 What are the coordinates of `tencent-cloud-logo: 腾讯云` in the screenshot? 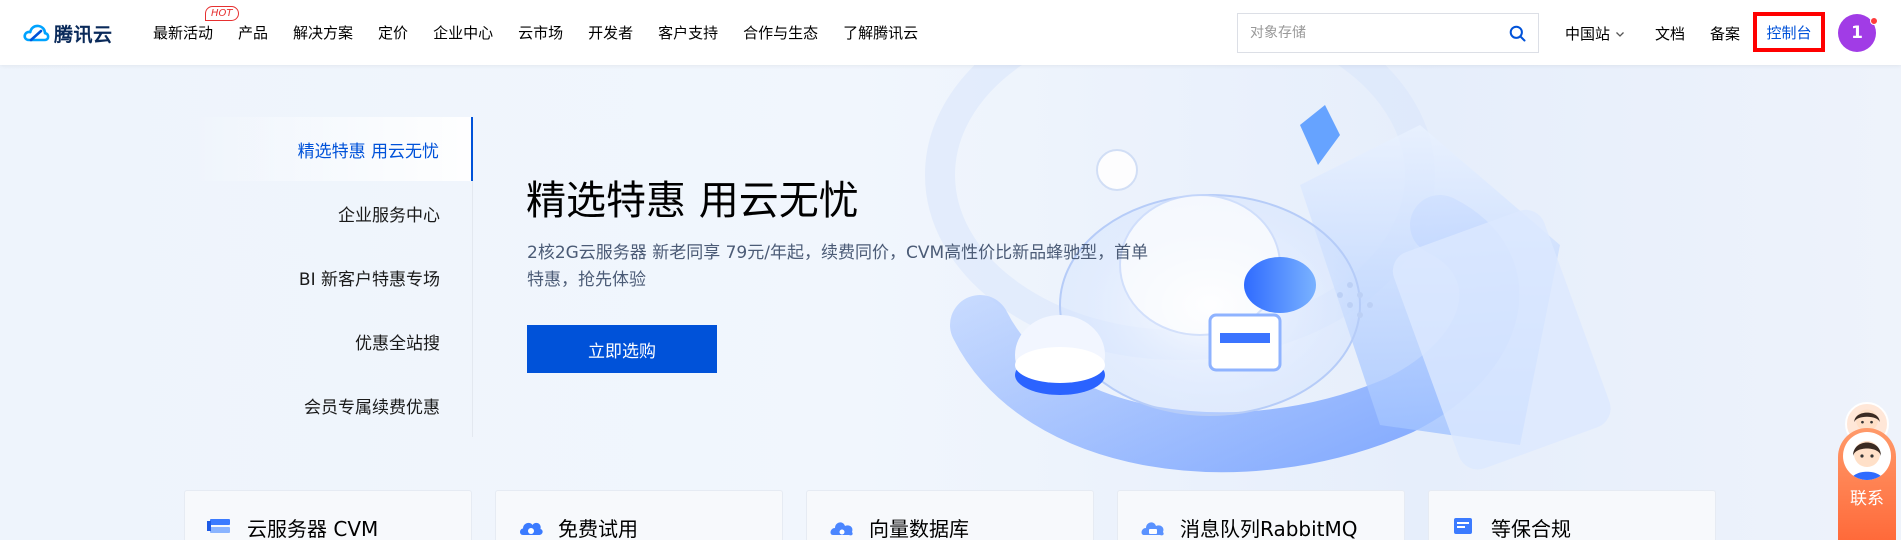 It's located at (67, 33).